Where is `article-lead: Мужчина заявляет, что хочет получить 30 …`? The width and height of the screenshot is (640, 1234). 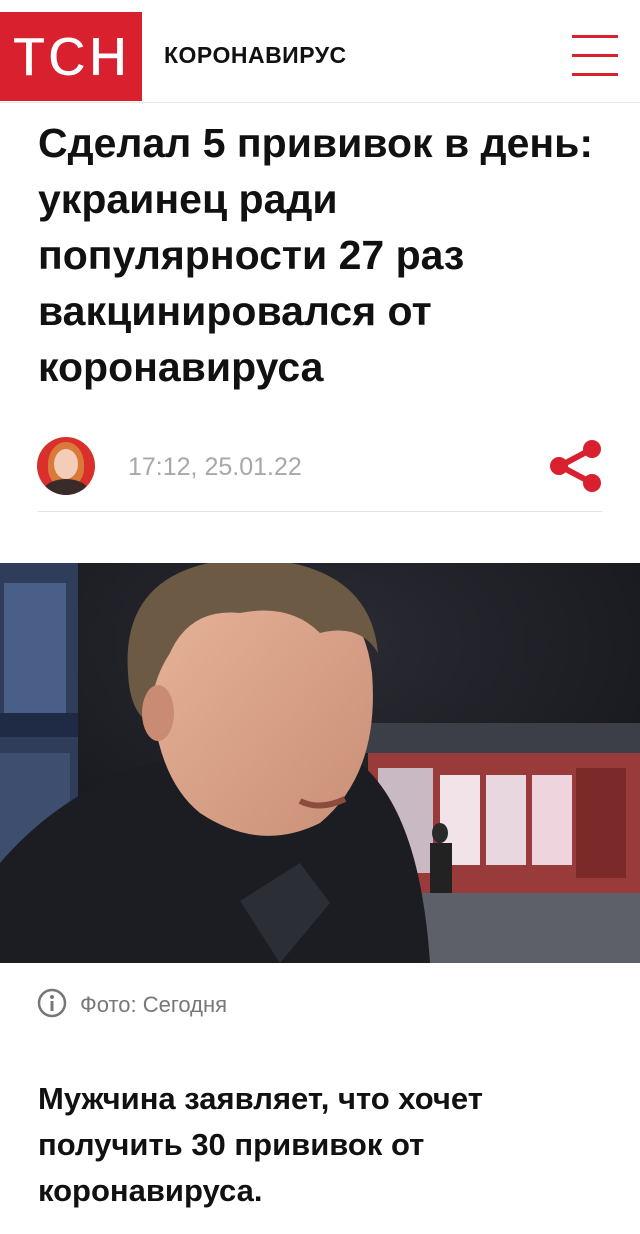
article-lead: Мужчина заявляет, что хочет получить 30 … is located at coordinates (260, 1144).